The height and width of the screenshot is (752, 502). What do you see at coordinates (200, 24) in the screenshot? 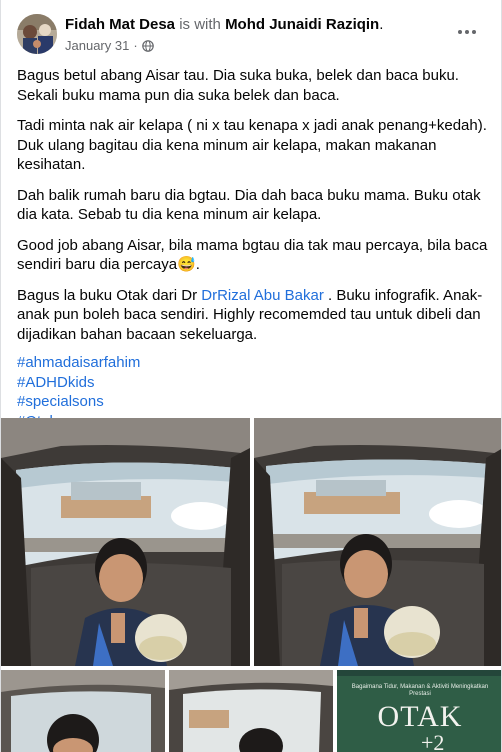
I see `with-text: is with` at bounding box center [200, 24].